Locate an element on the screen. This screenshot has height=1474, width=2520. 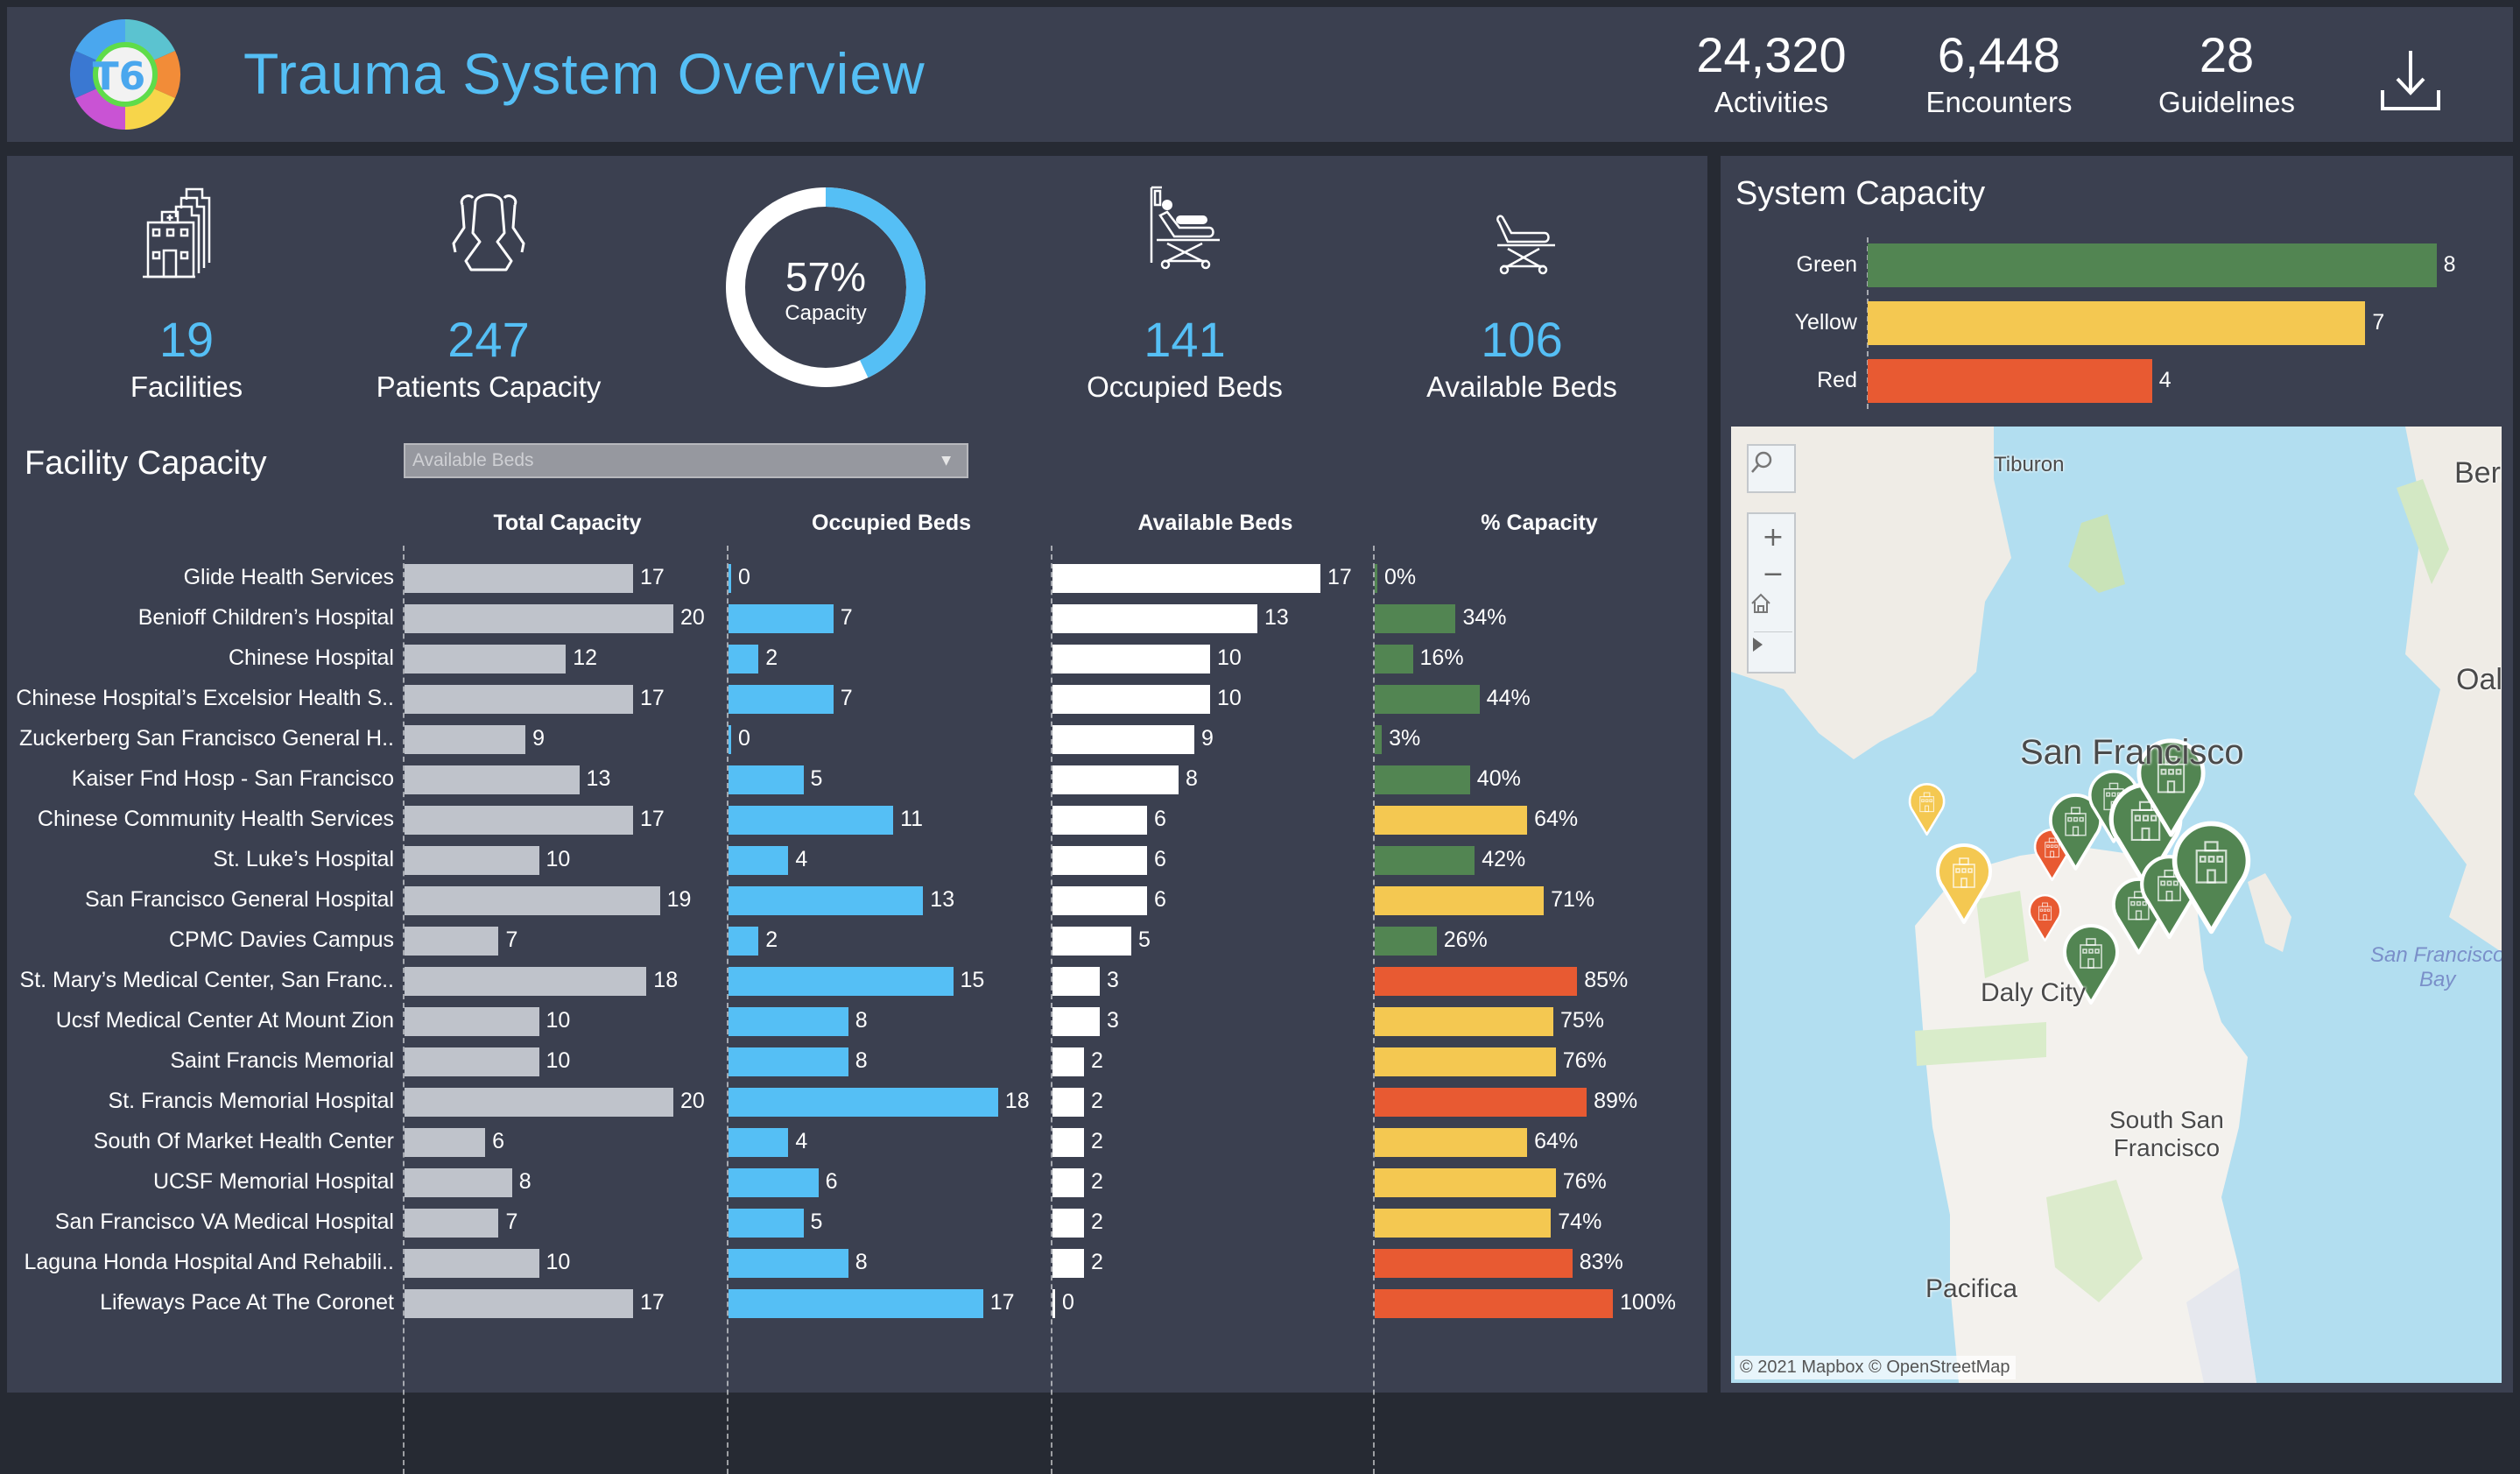
facility-name: Kaiser Fnd Hosp - San Francisco is located at coordinates (200, 779).